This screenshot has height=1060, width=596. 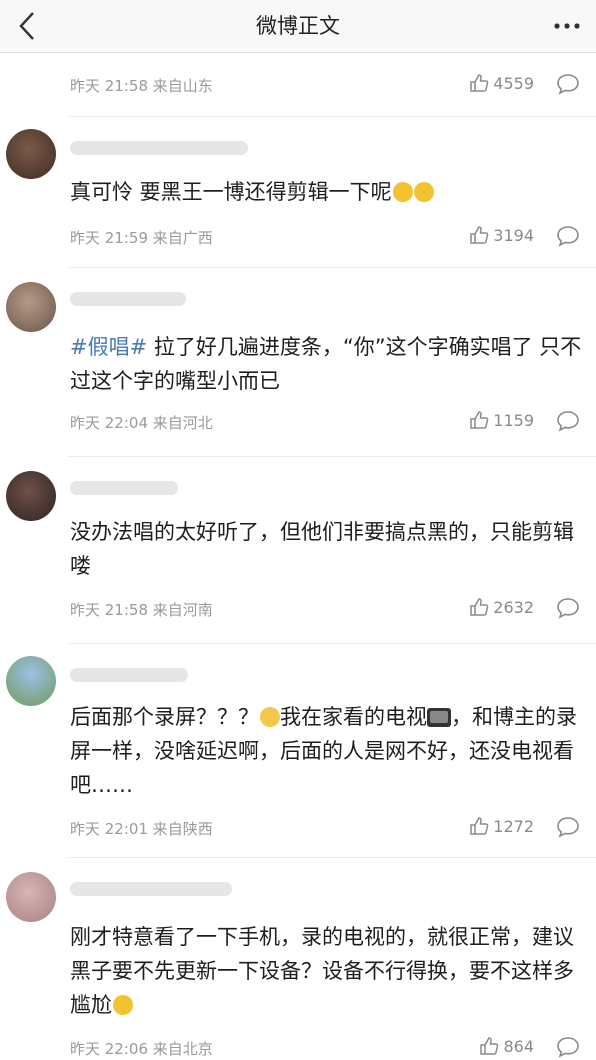 I want to click on top-navigation-bar: 微博正文, so click(x=298, y=26).